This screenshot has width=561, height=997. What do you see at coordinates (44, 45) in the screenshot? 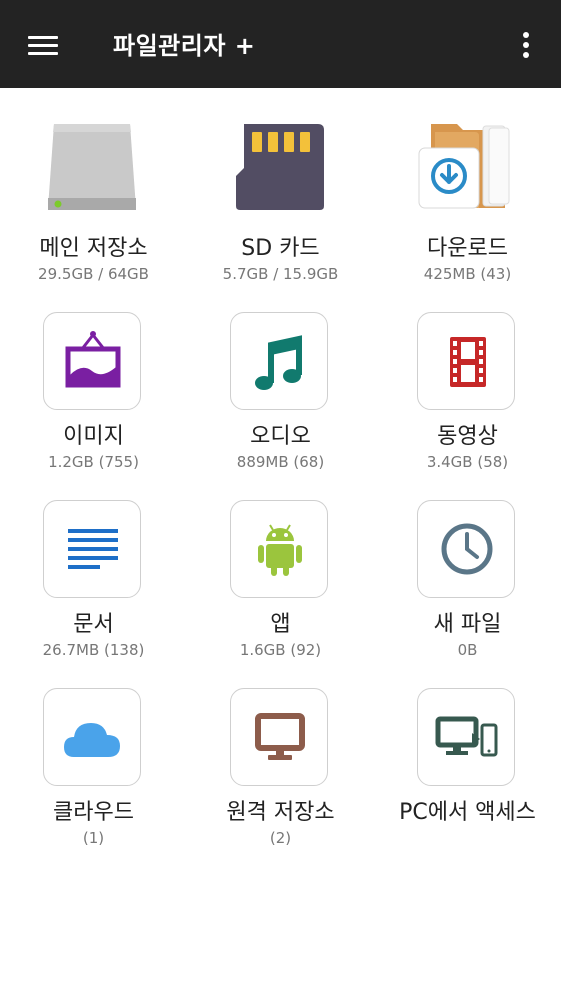
I see `hamburger-menu-icon` at bounding box center [44, 45].